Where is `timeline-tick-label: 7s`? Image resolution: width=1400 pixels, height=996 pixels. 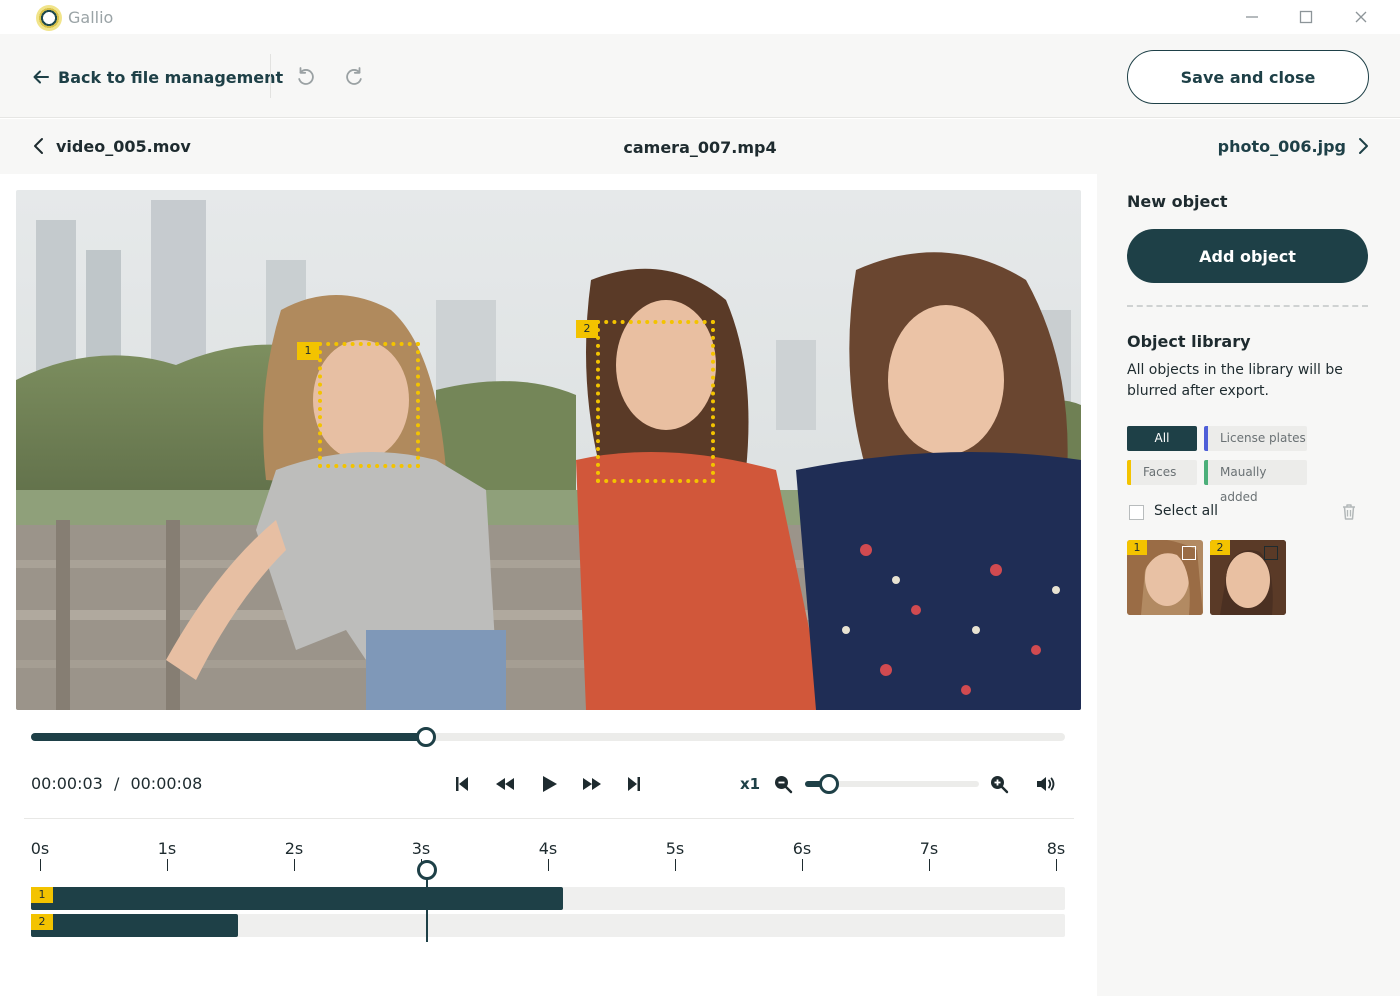 timeline-tick-label: 7s is located at coordinates (929, 848).